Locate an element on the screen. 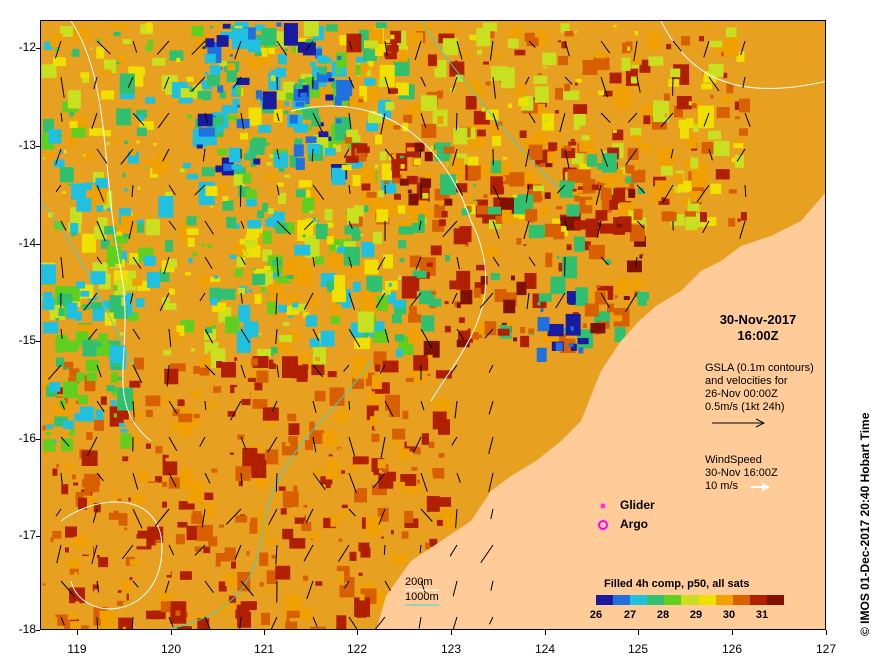 Image resolution: width=871 pixels, height=666 pixels. lat-tick-label: -15 is located at coordinates (27, 340).